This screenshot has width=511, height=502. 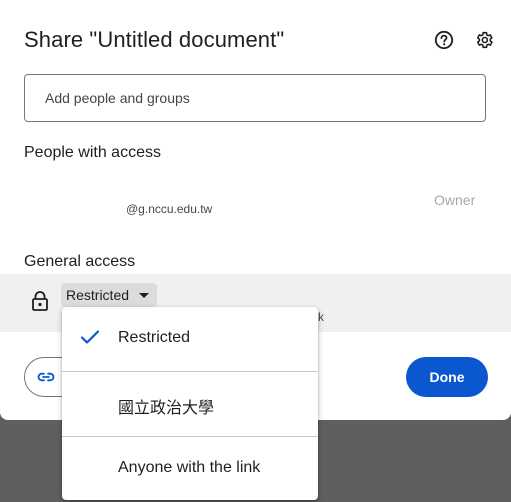 I want to click on person-row: @g.nccu.edu.tw Owner, so click(x=255, y=205).